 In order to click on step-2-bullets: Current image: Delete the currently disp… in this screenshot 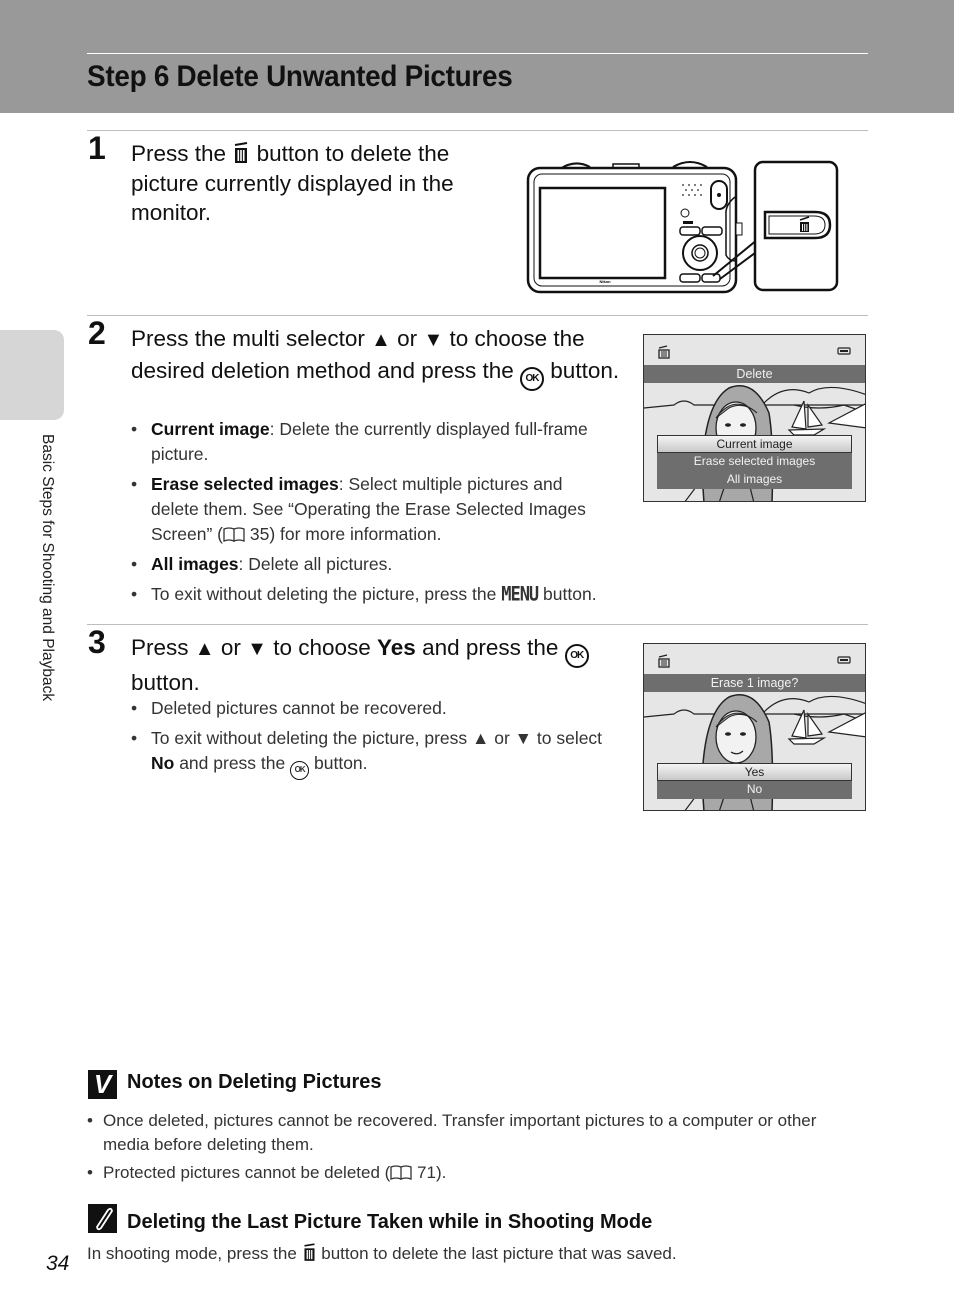, I will do `click(371, 515)`.